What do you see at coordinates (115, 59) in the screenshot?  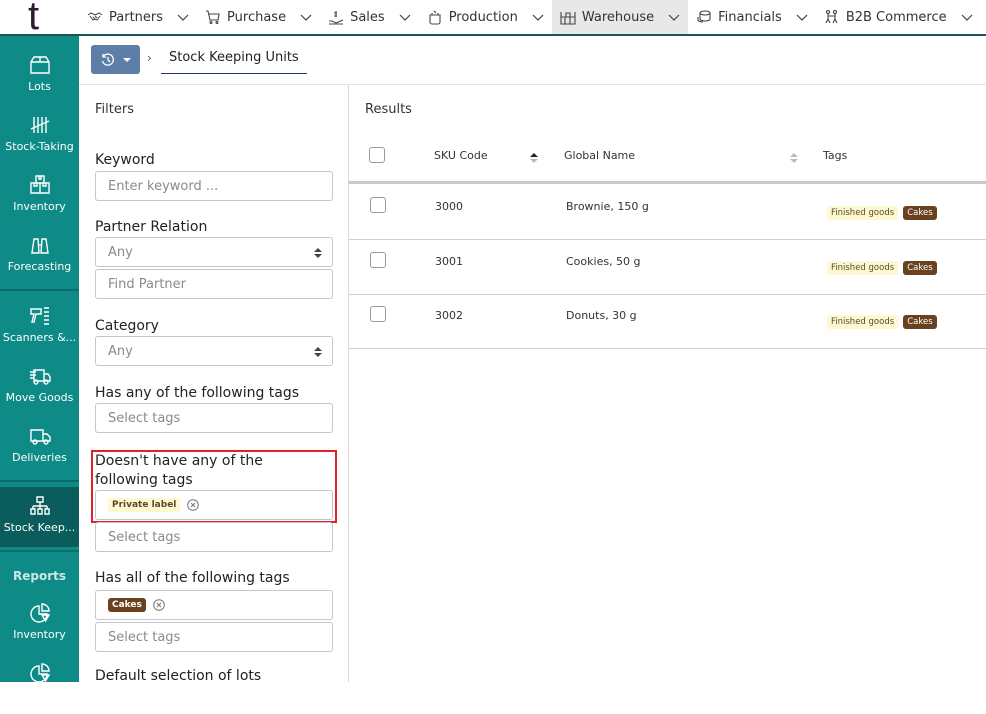 I see `history-dropdown-button` at bounding box center [115, 59].